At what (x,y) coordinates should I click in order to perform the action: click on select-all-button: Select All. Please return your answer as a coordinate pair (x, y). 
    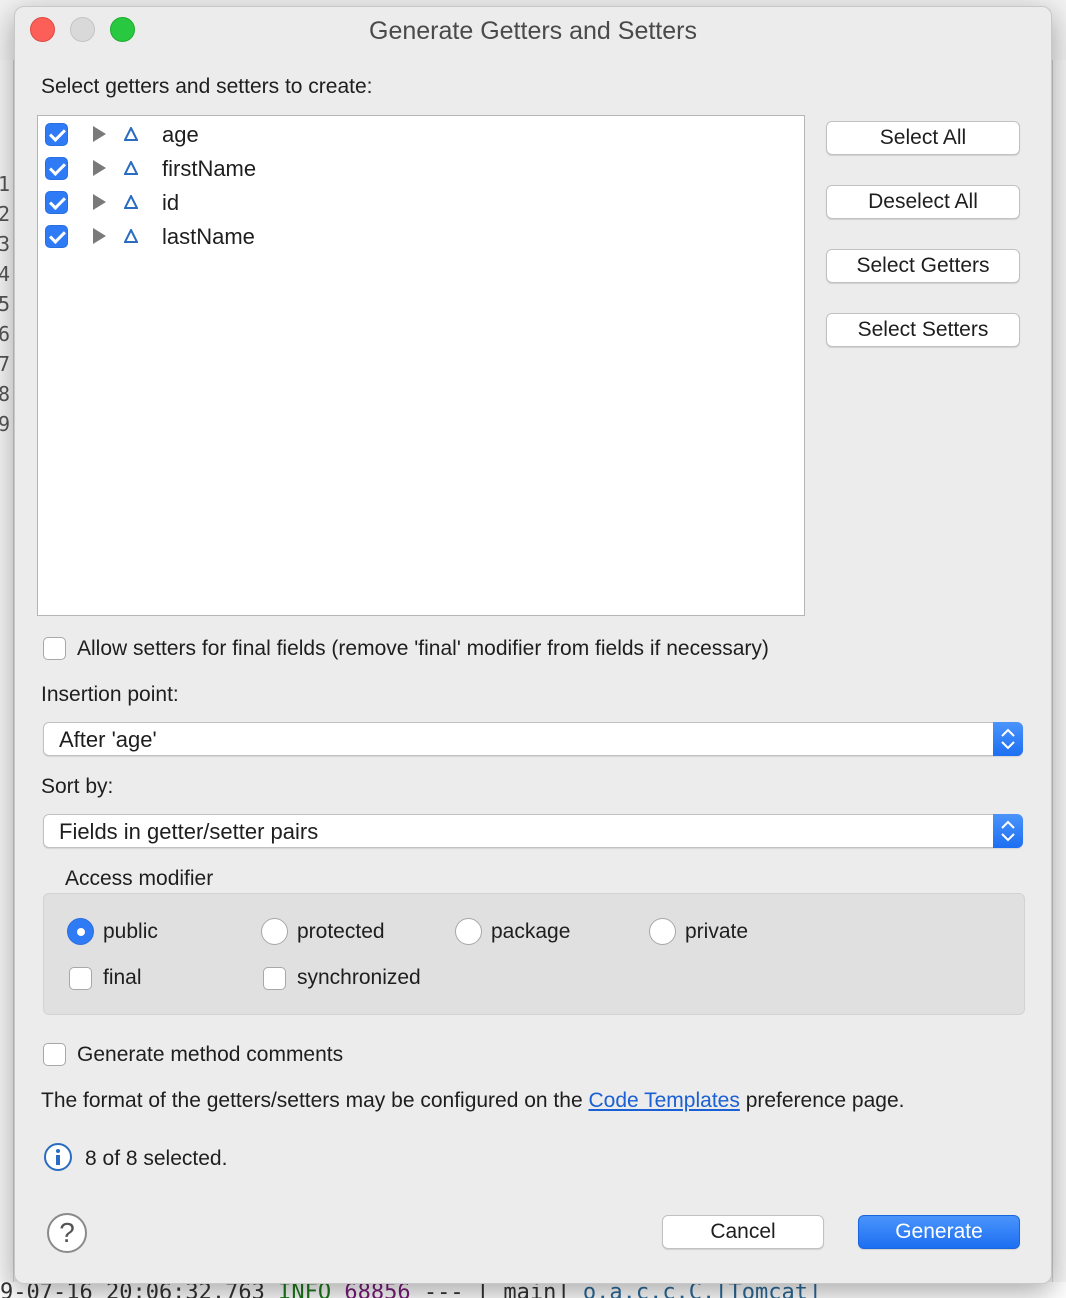
    Looking at the image, I should click on (923, 138).